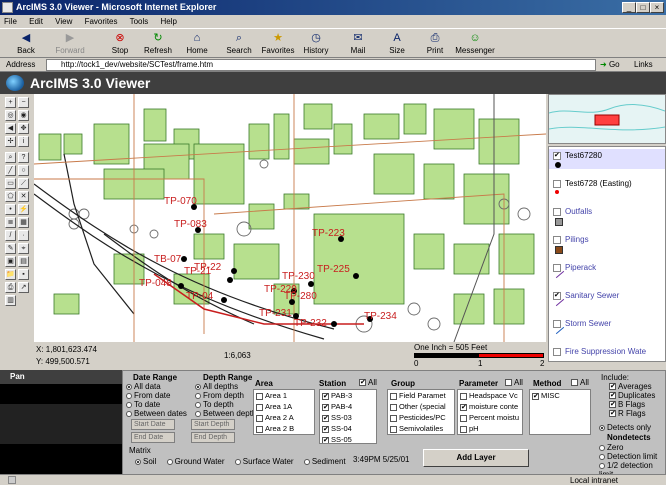  I want to click on method-all-checkbox: All, so click(580, 382).